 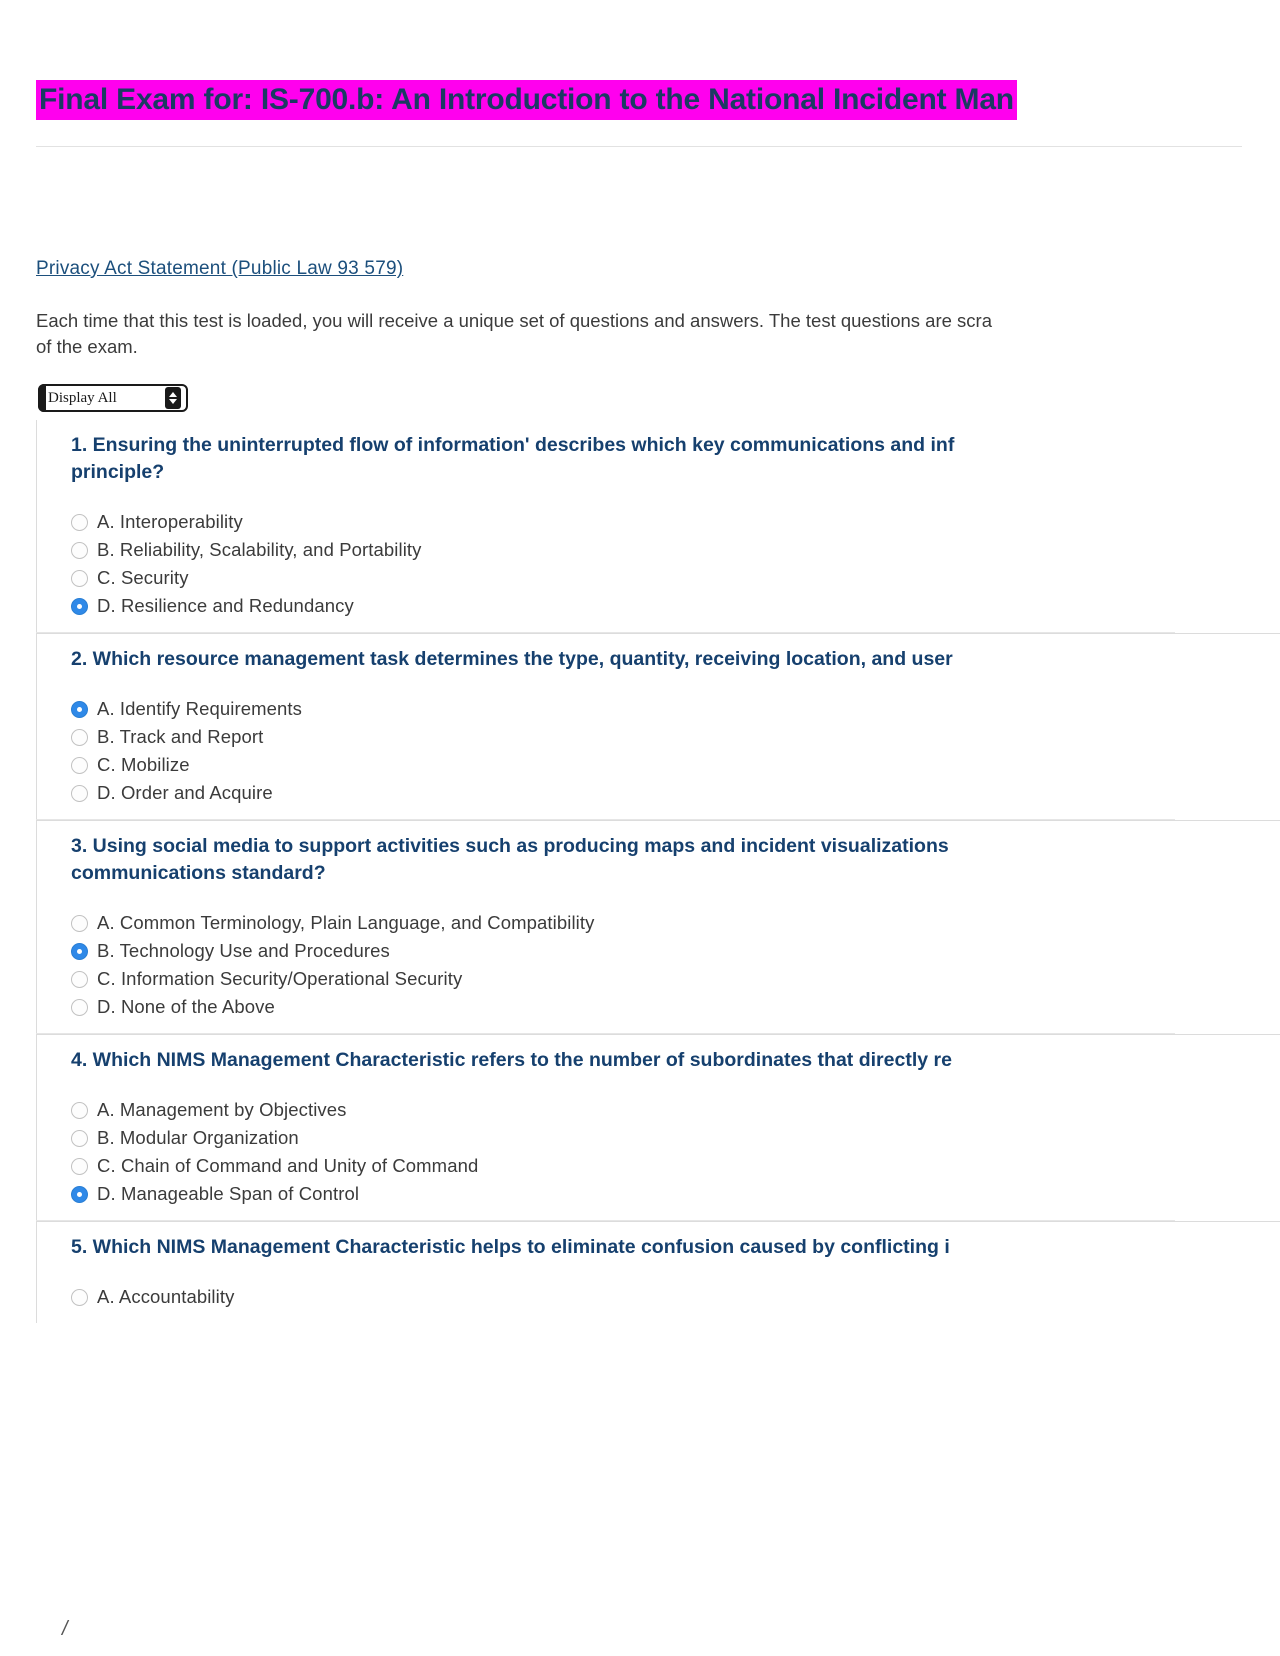 What do you see at coordinates (675, 606) in the screenshot?
I see `answer-option: D. Resilience and Redundancy` at bounding box center [675, 606].